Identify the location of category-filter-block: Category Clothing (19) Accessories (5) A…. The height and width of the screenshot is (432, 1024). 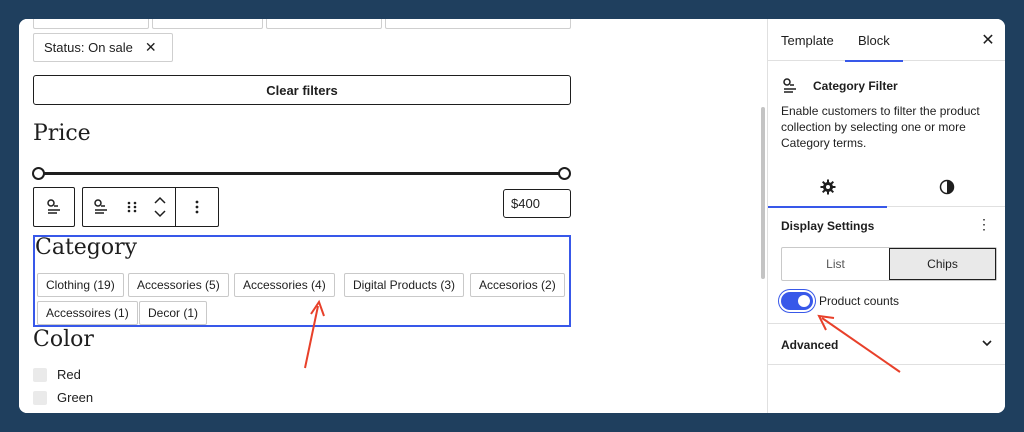
(302, 281).